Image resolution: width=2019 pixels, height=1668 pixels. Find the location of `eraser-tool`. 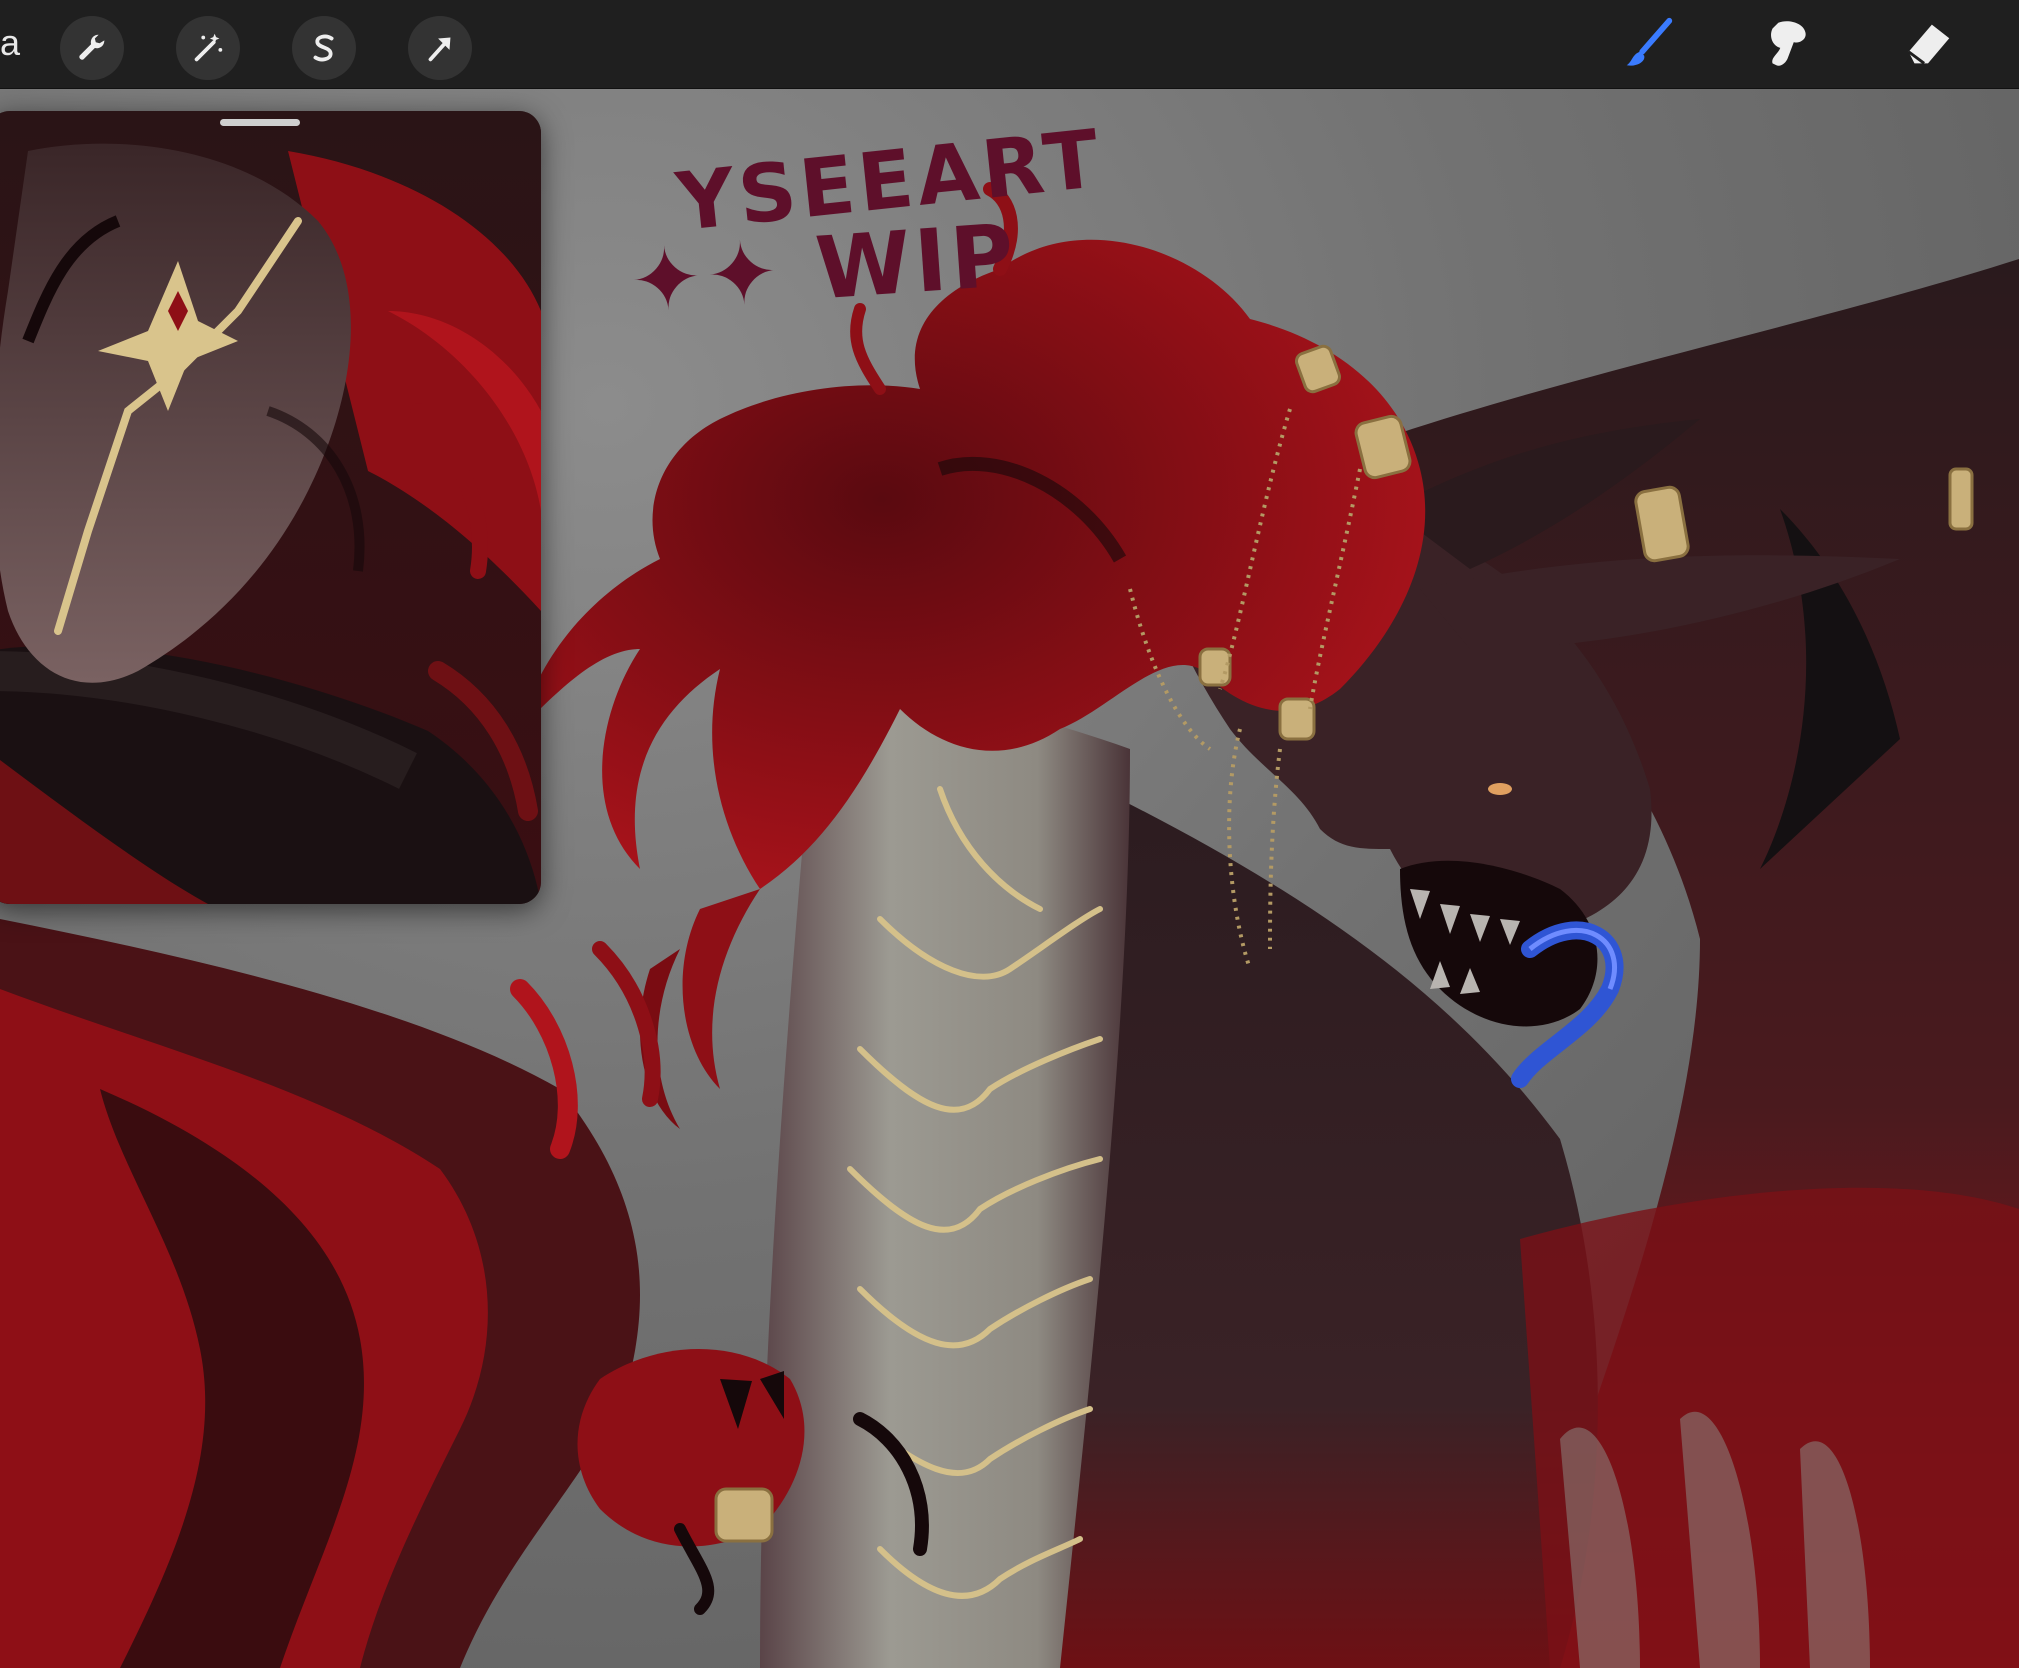

eraser-tool is located at coordinates (1928, 44).